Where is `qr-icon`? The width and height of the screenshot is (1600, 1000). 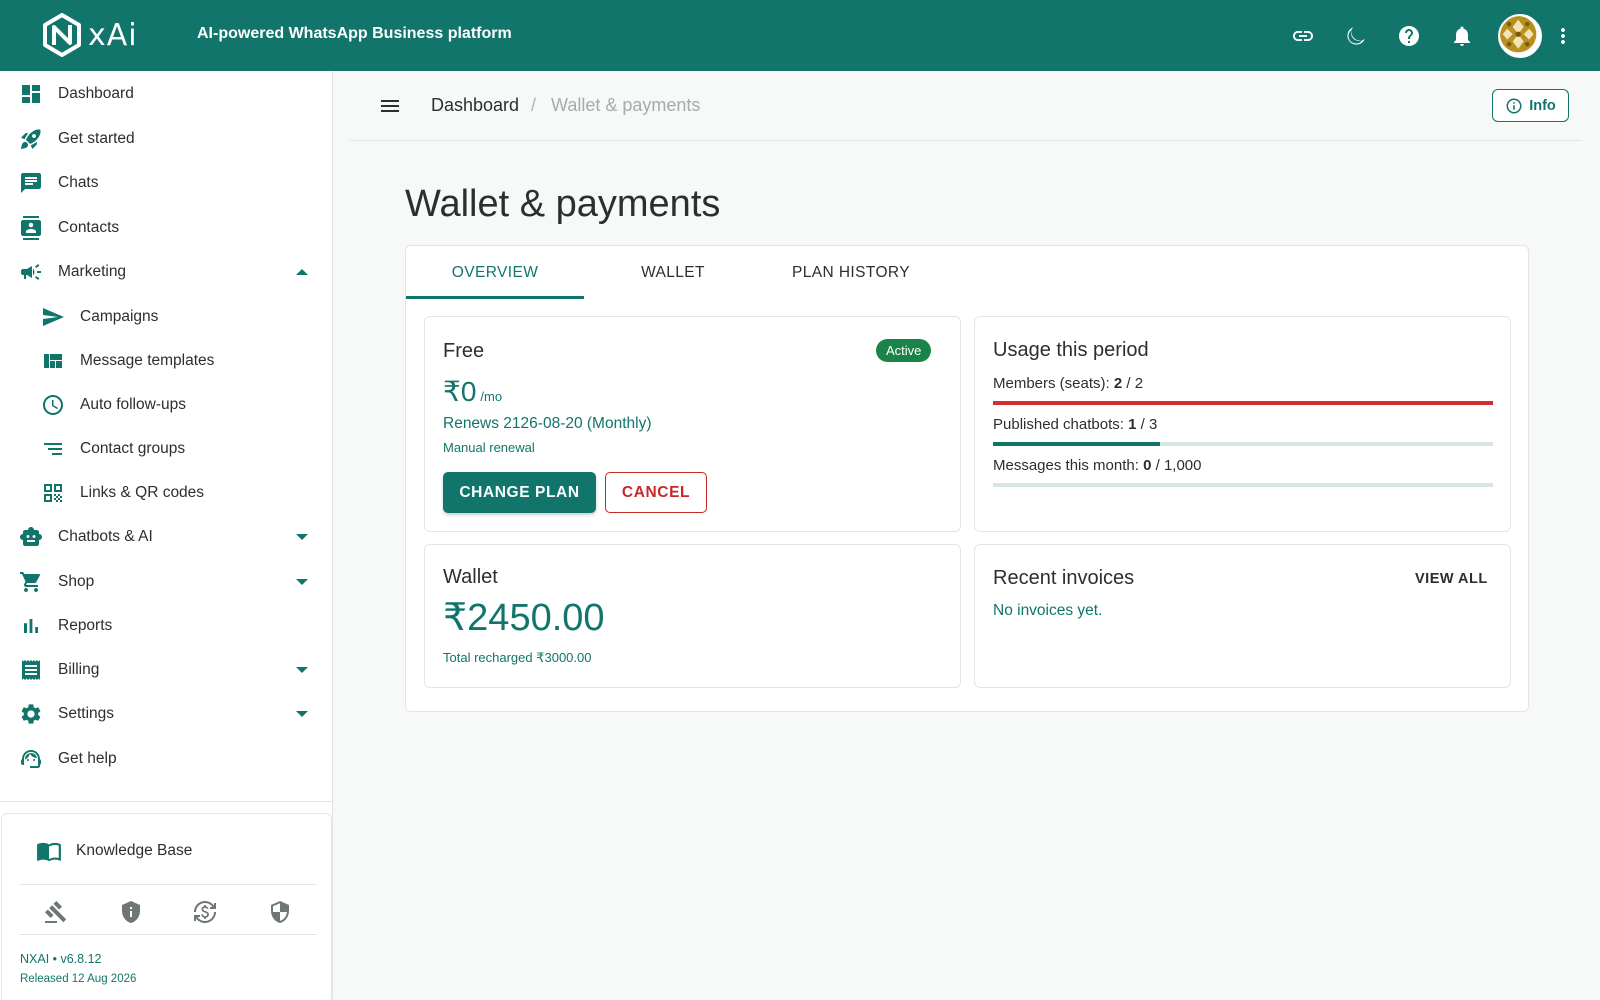
qr-icon is located at coordinates (53, 493).